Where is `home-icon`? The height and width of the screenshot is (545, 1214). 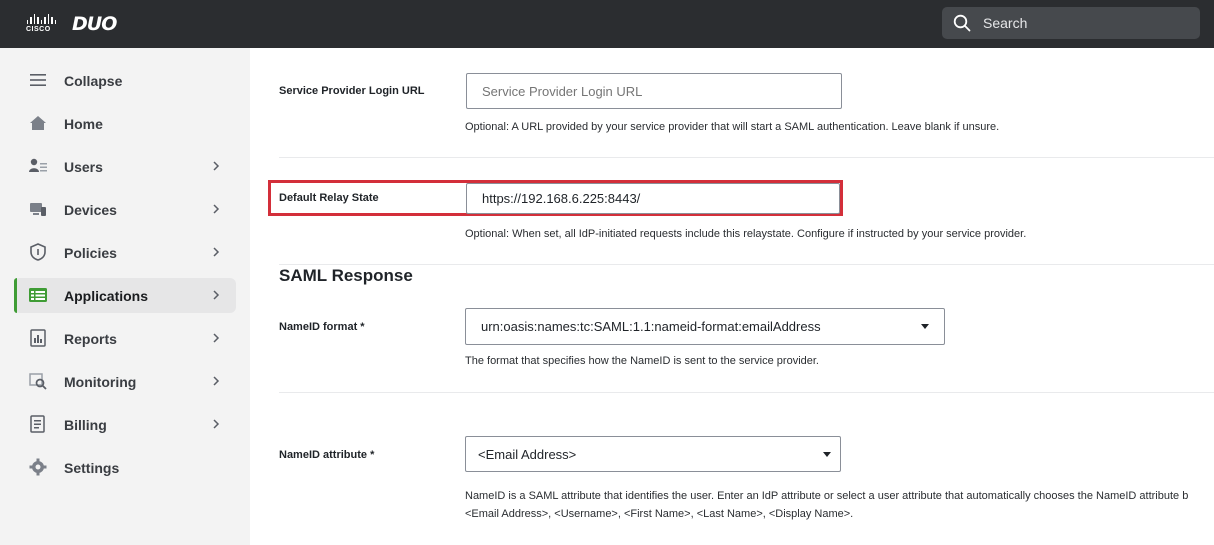
home-icon is located at coordinates (38, 123).